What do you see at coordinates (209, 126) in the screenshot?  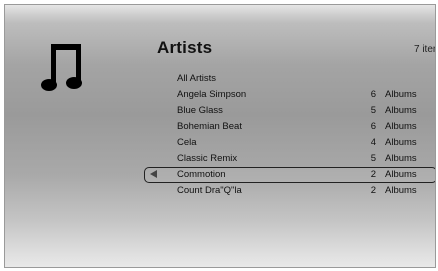 I see `artist-name: Bohemian Beat` at bounding box center [209, 126].